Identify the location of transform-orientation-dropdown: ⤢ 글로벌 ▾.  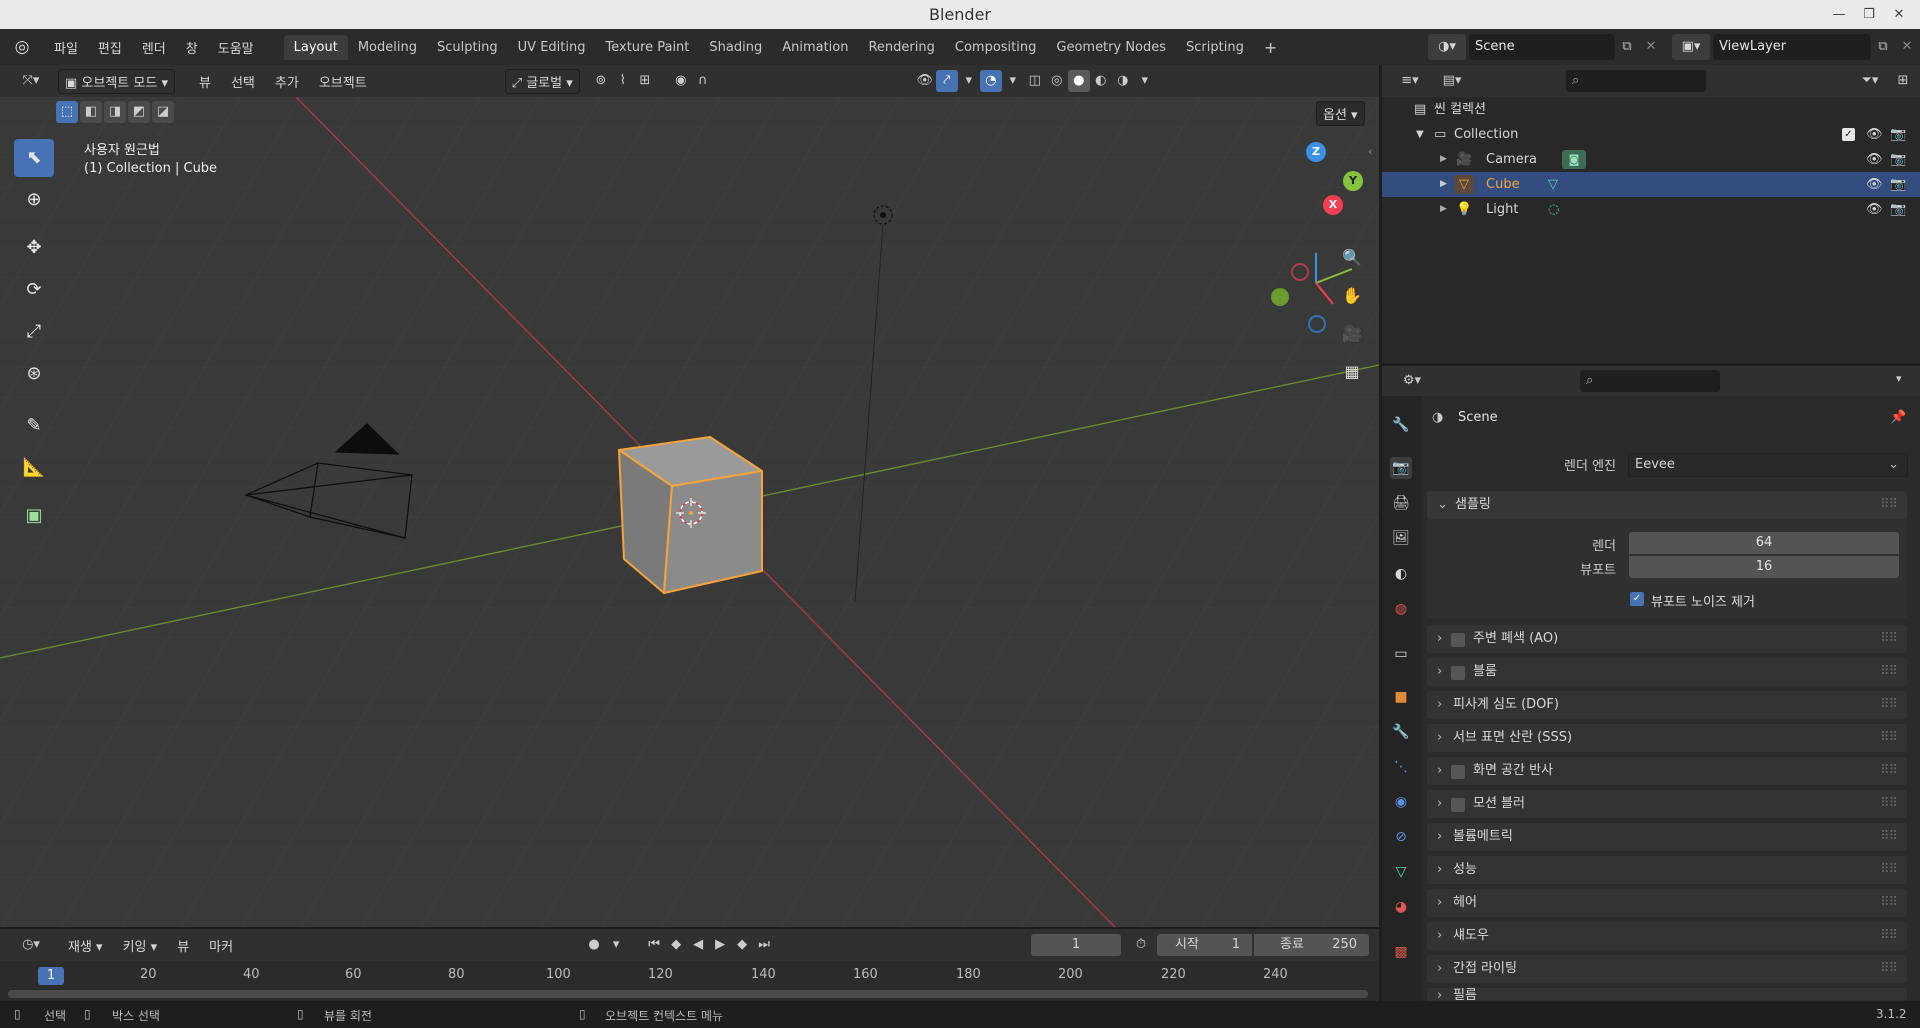
(542, 81).